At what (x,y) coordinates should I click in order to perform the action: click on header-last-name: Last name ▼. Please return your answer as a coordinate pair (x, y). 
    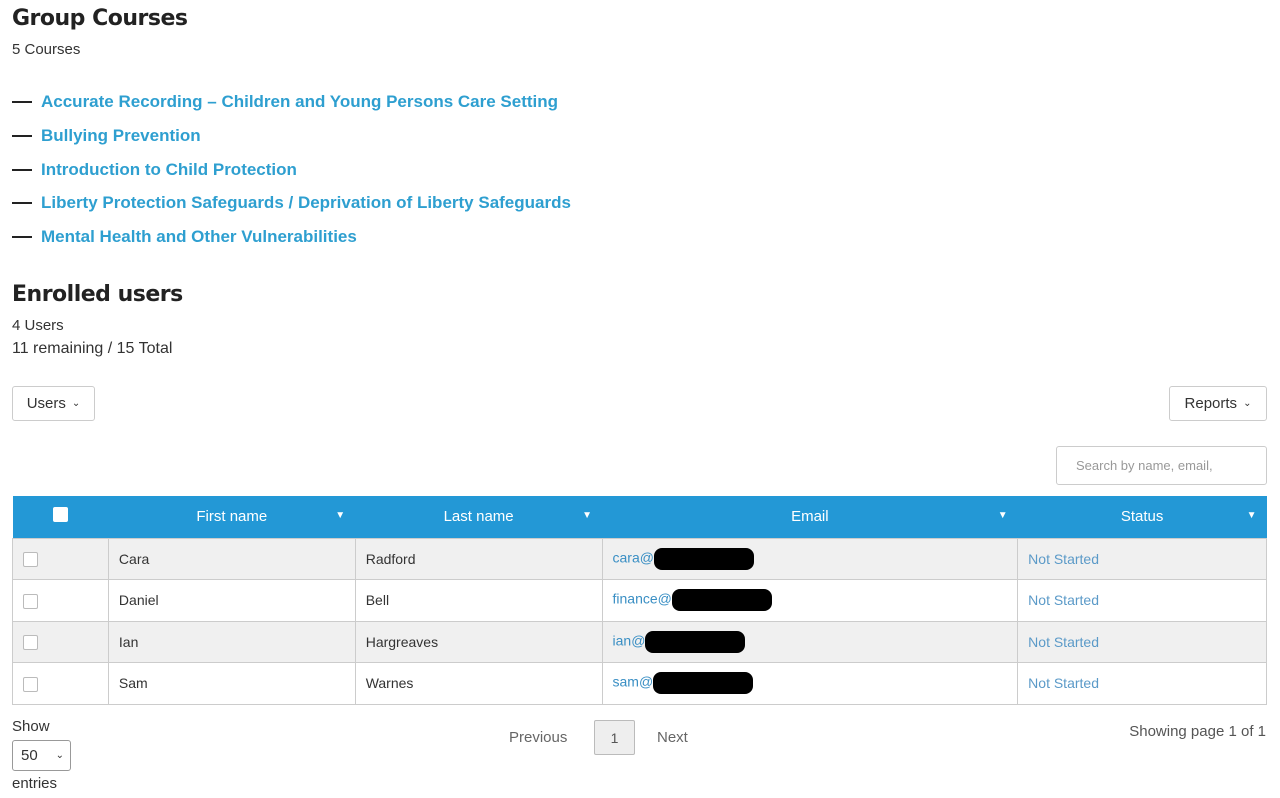
    Looking at the image, I should click on (479, 517).